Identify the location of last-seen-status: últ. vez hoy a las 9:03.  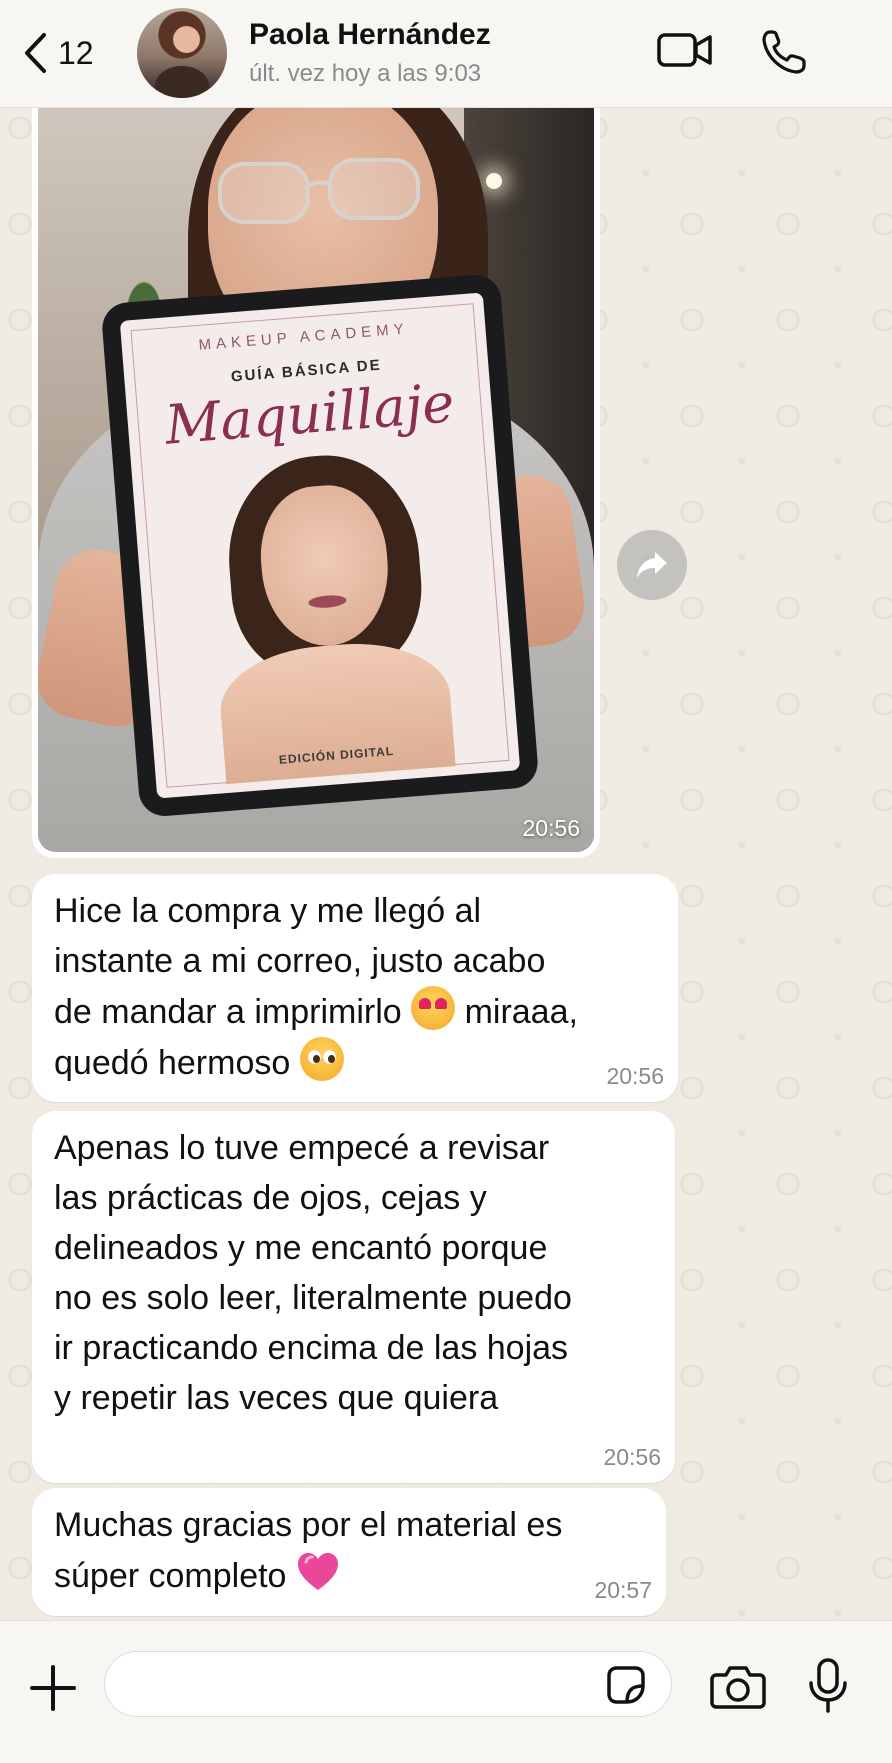
(365, 73).